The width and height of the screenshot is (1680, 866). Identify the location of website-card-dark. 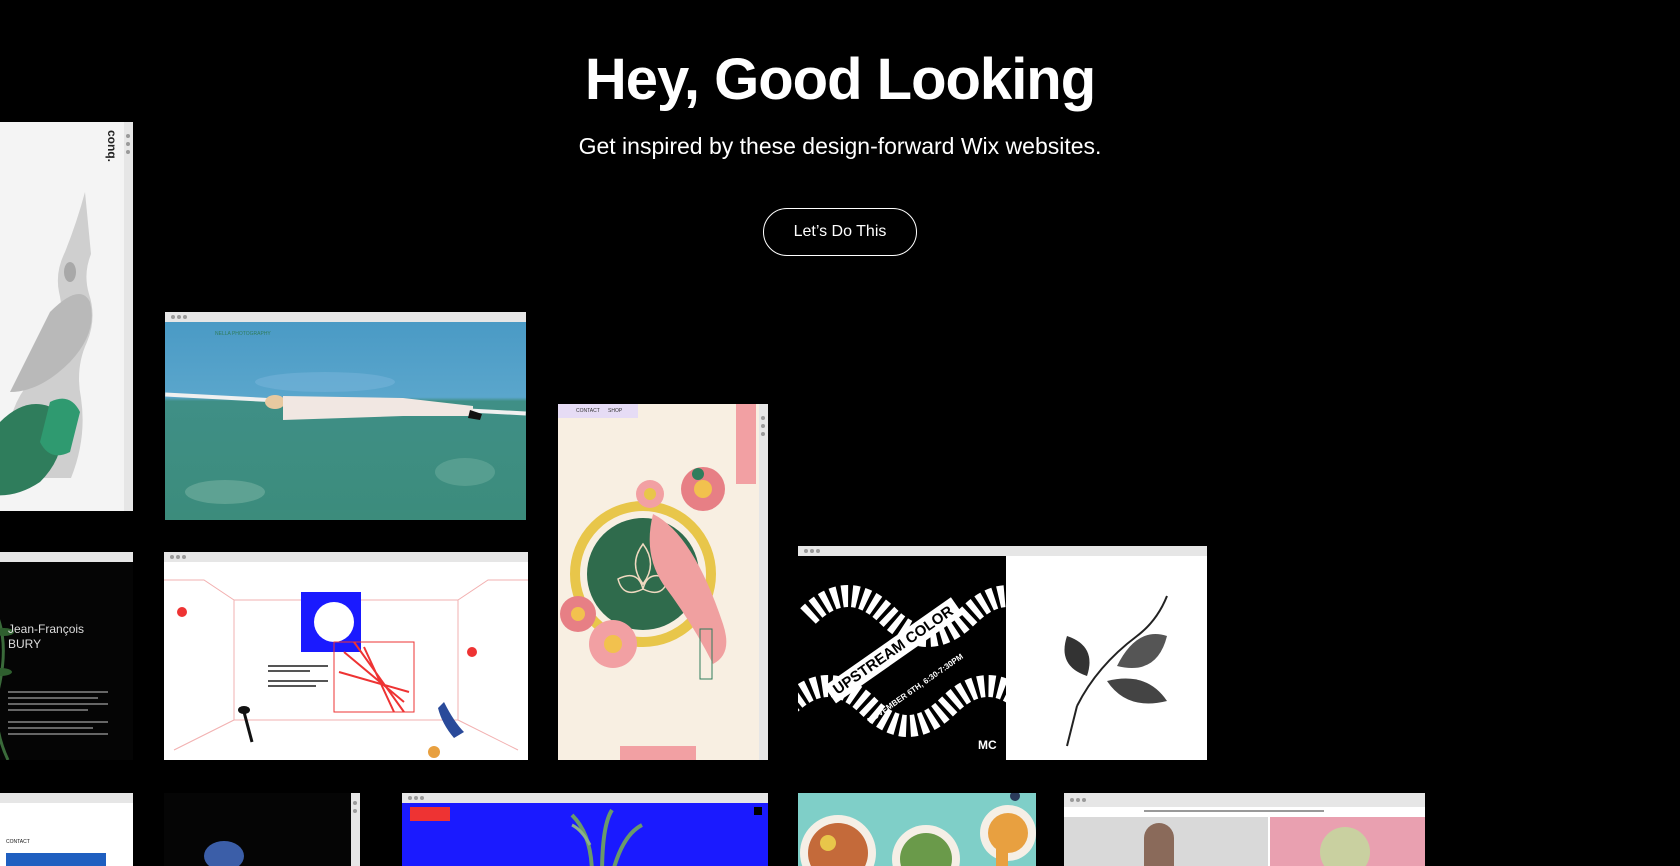
(262, 829).